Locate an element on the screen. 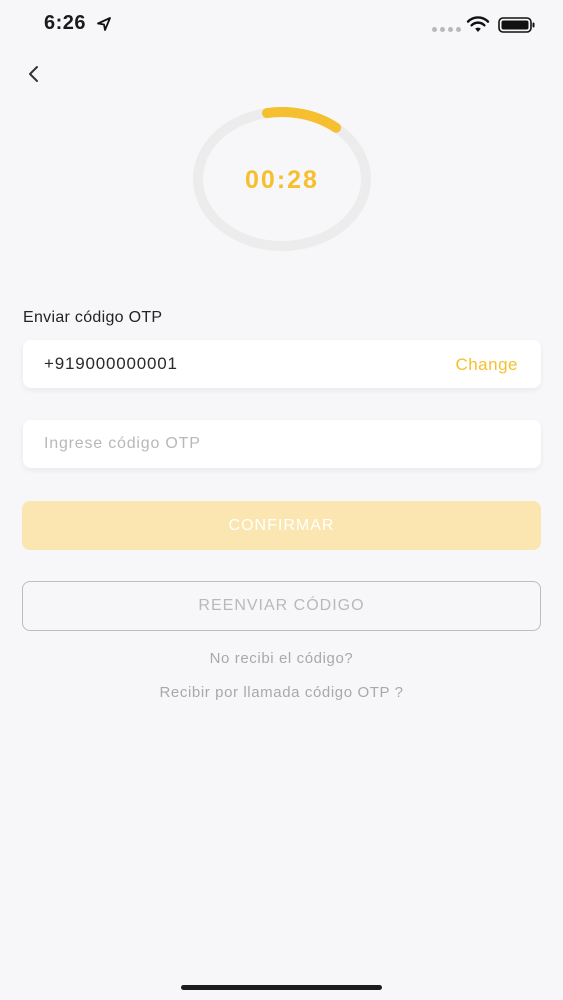  change-phone-link: Change is located at coordinates (486, 365).